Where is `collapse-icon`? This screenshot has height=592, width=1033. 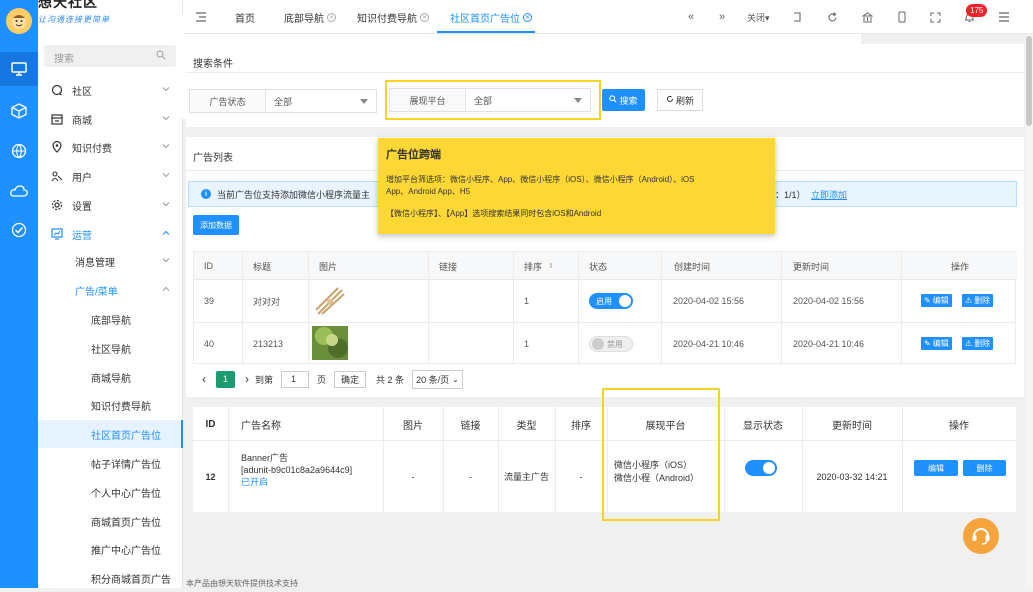
collapse-icon is located at coordinates (797, 17).